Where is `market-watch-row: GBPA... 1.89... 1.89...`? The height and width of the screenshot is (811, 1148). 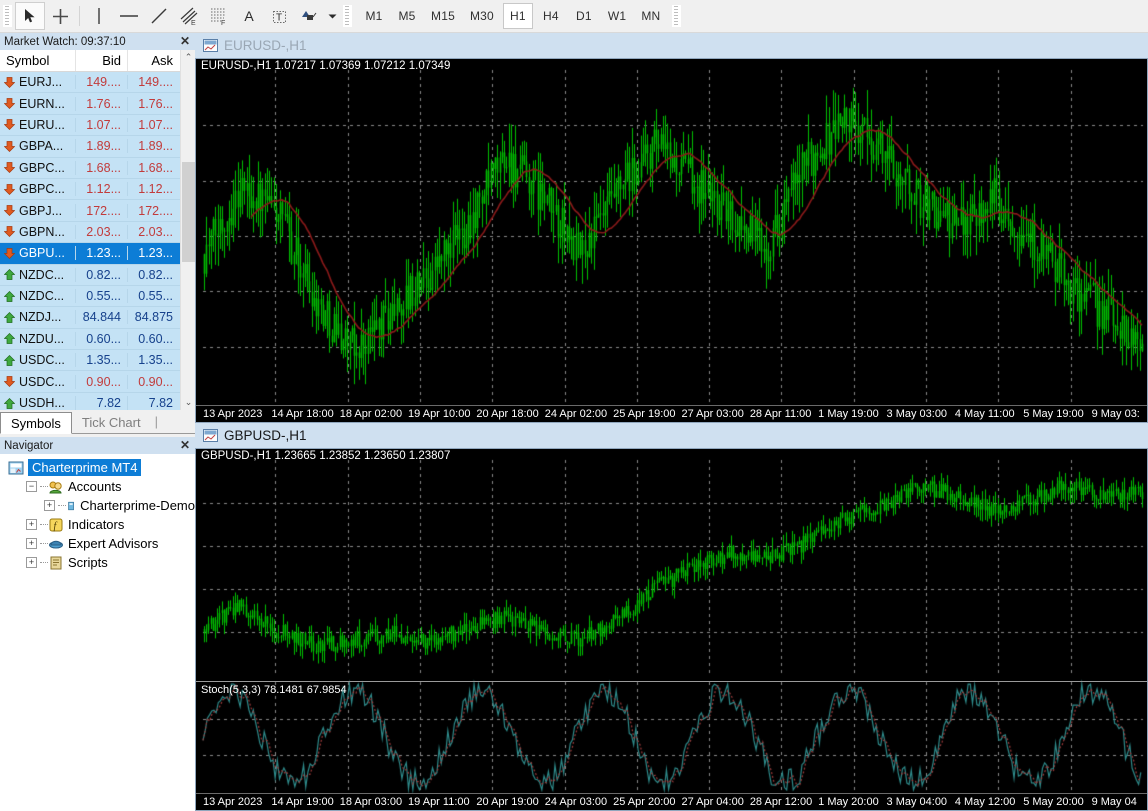
market-watch-row: GBPA... 1.89... 1.89... is located at coordinates (97, 147).